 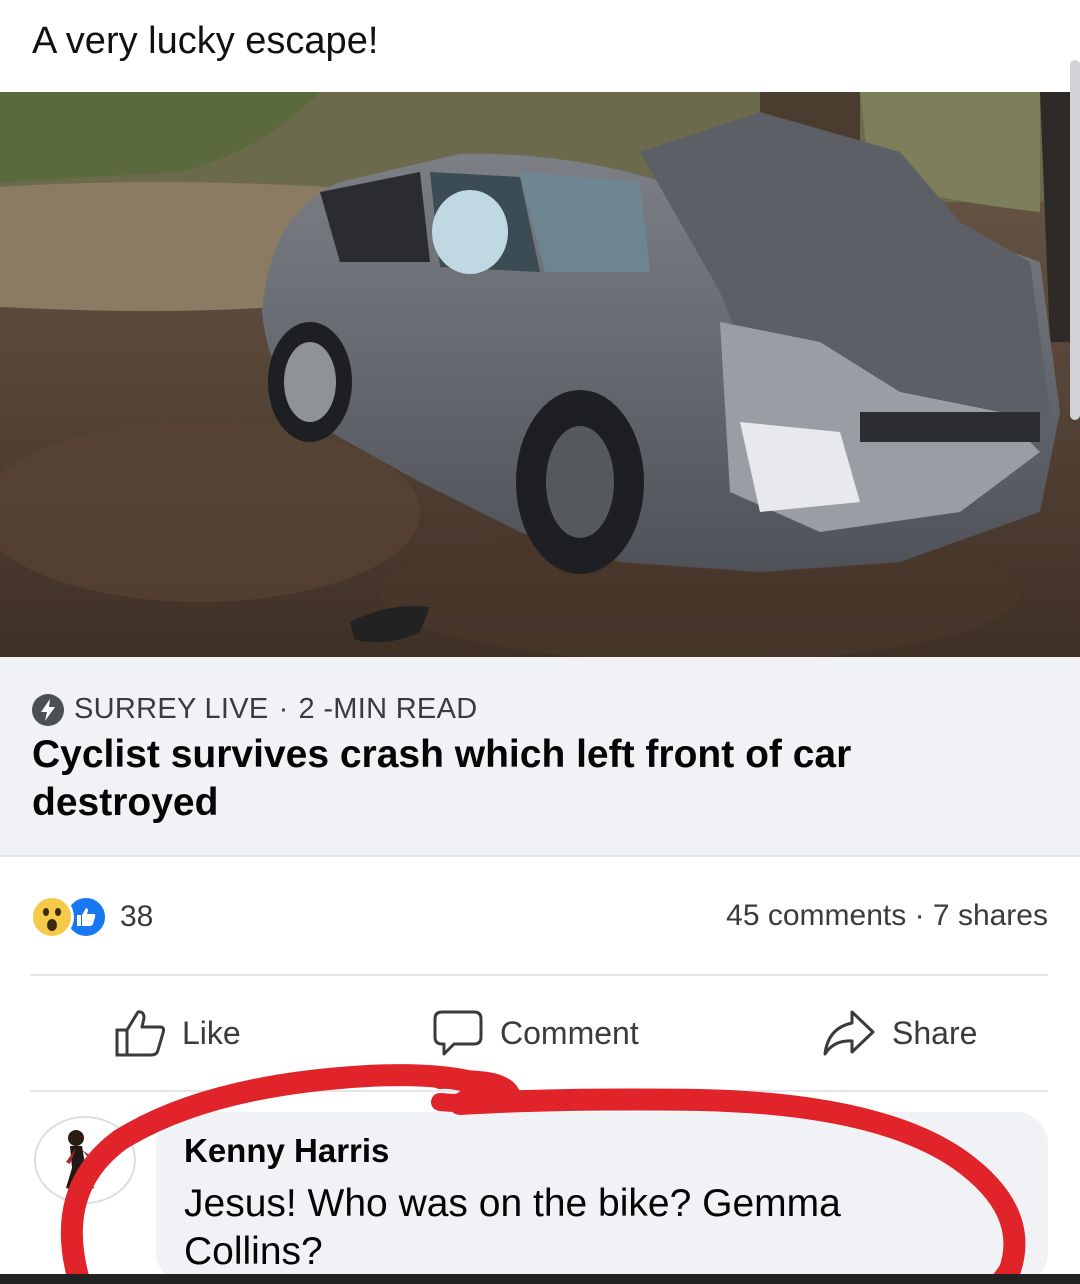 What do you see at coordinates (540, 1279) in the screenshot?
I see `bottom-edge` at bounding box center [540, 1279].